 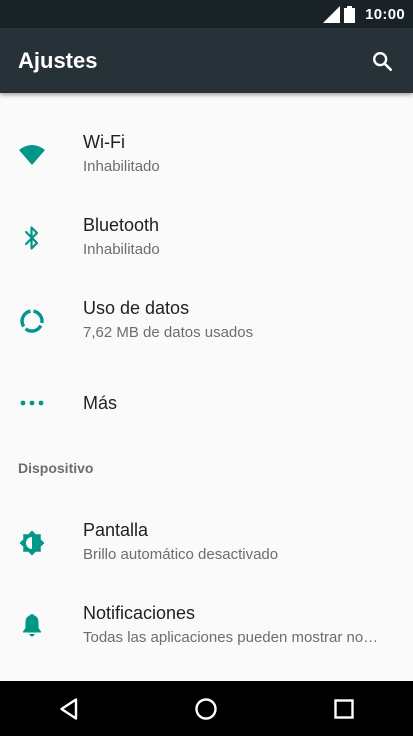 What do you see at coordinates (32, 543) in the screenshot?
I see `brightness-icon` at bounding box center [32, 543].